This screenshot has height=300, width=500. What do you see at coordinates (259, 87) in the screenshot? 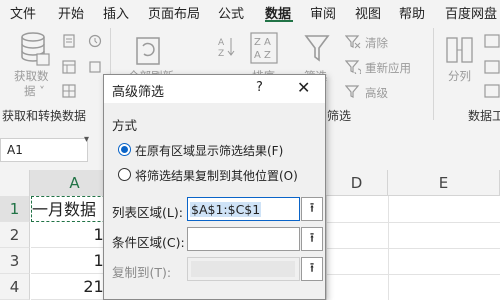
I see `help-icon: ?` at bounding box center [259, 87].